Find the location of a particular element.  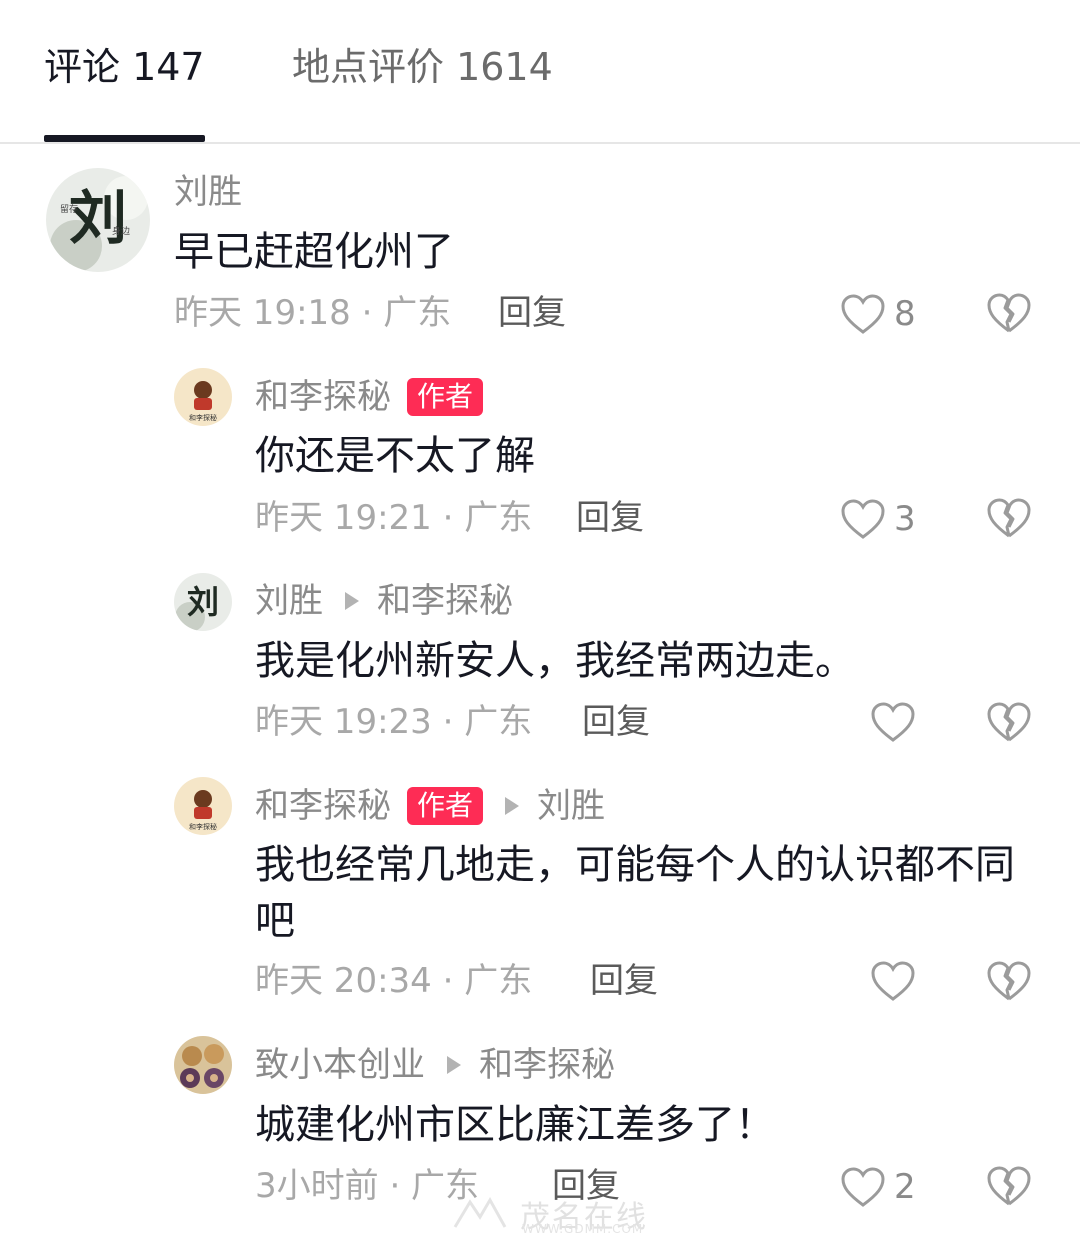

reply-to-username: 刘胜 is located at coordinates (571, 806).